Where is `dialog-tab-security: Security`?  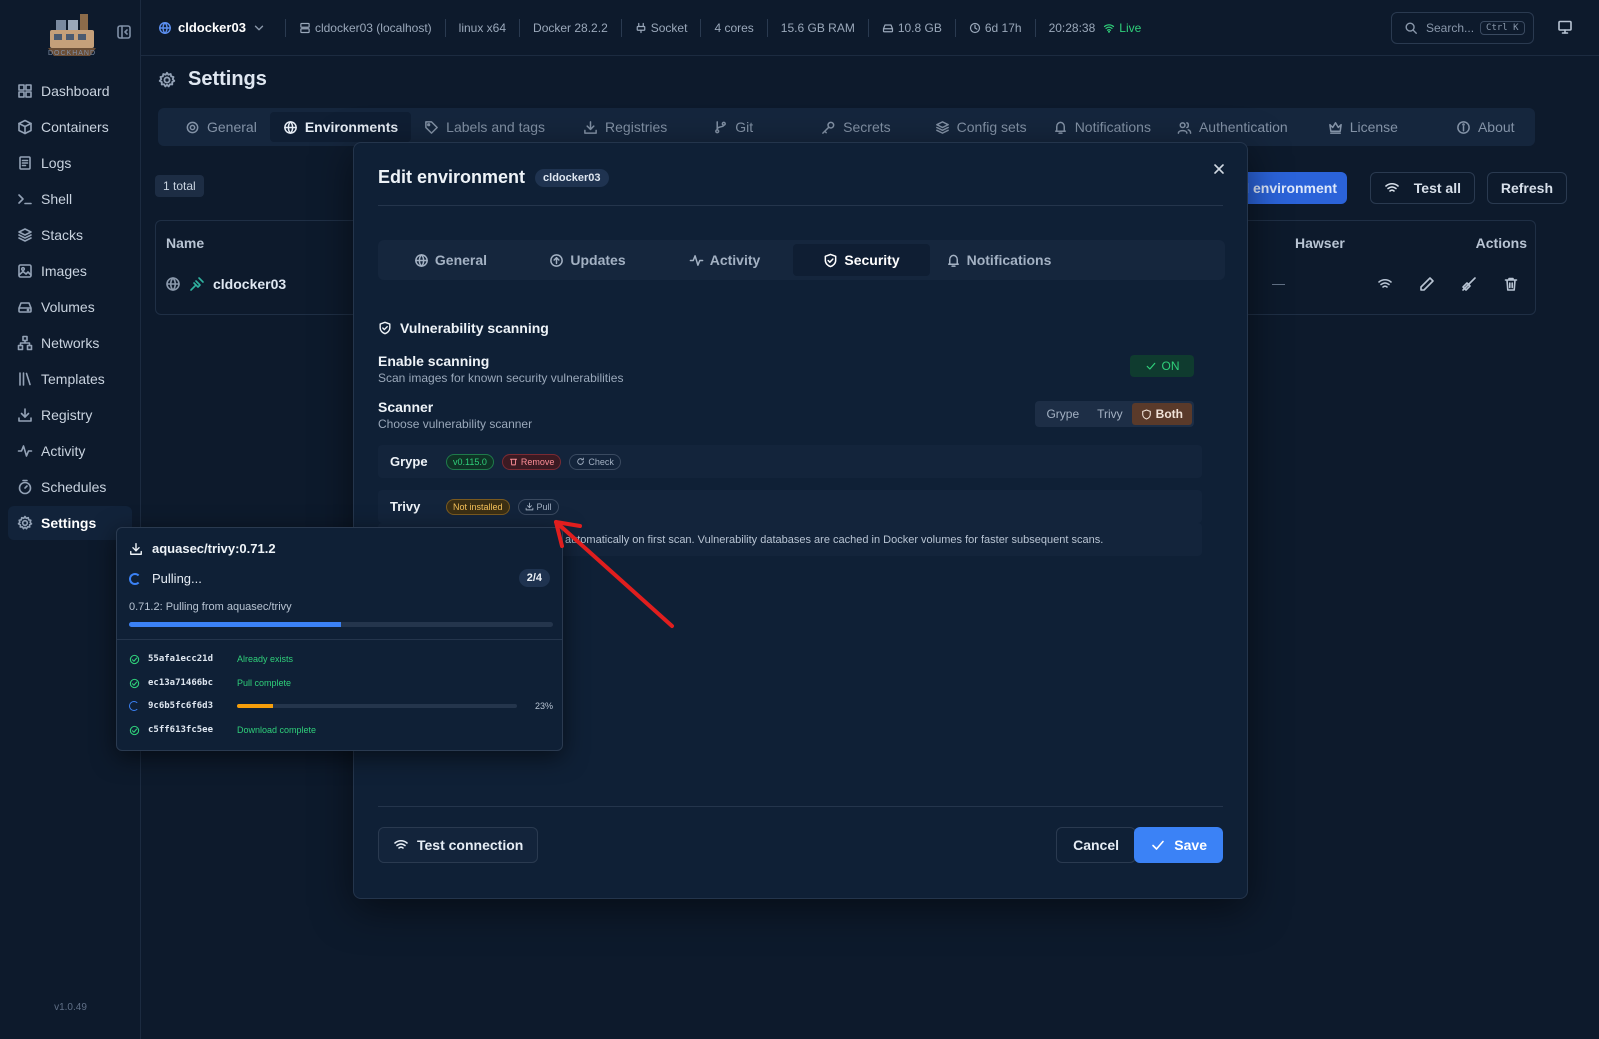
dialog-tab-security: Security is located at coordinates (861, 260).